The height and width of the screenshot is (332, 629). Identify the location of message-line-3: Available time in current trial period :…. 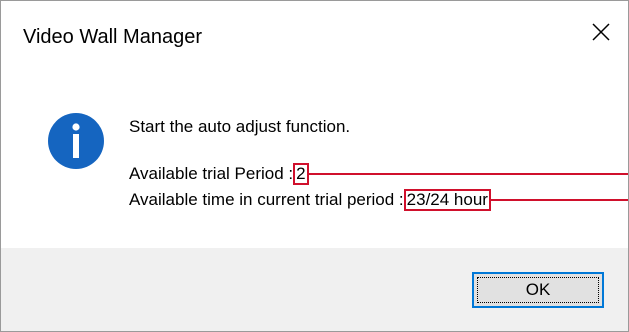
(310, 200).